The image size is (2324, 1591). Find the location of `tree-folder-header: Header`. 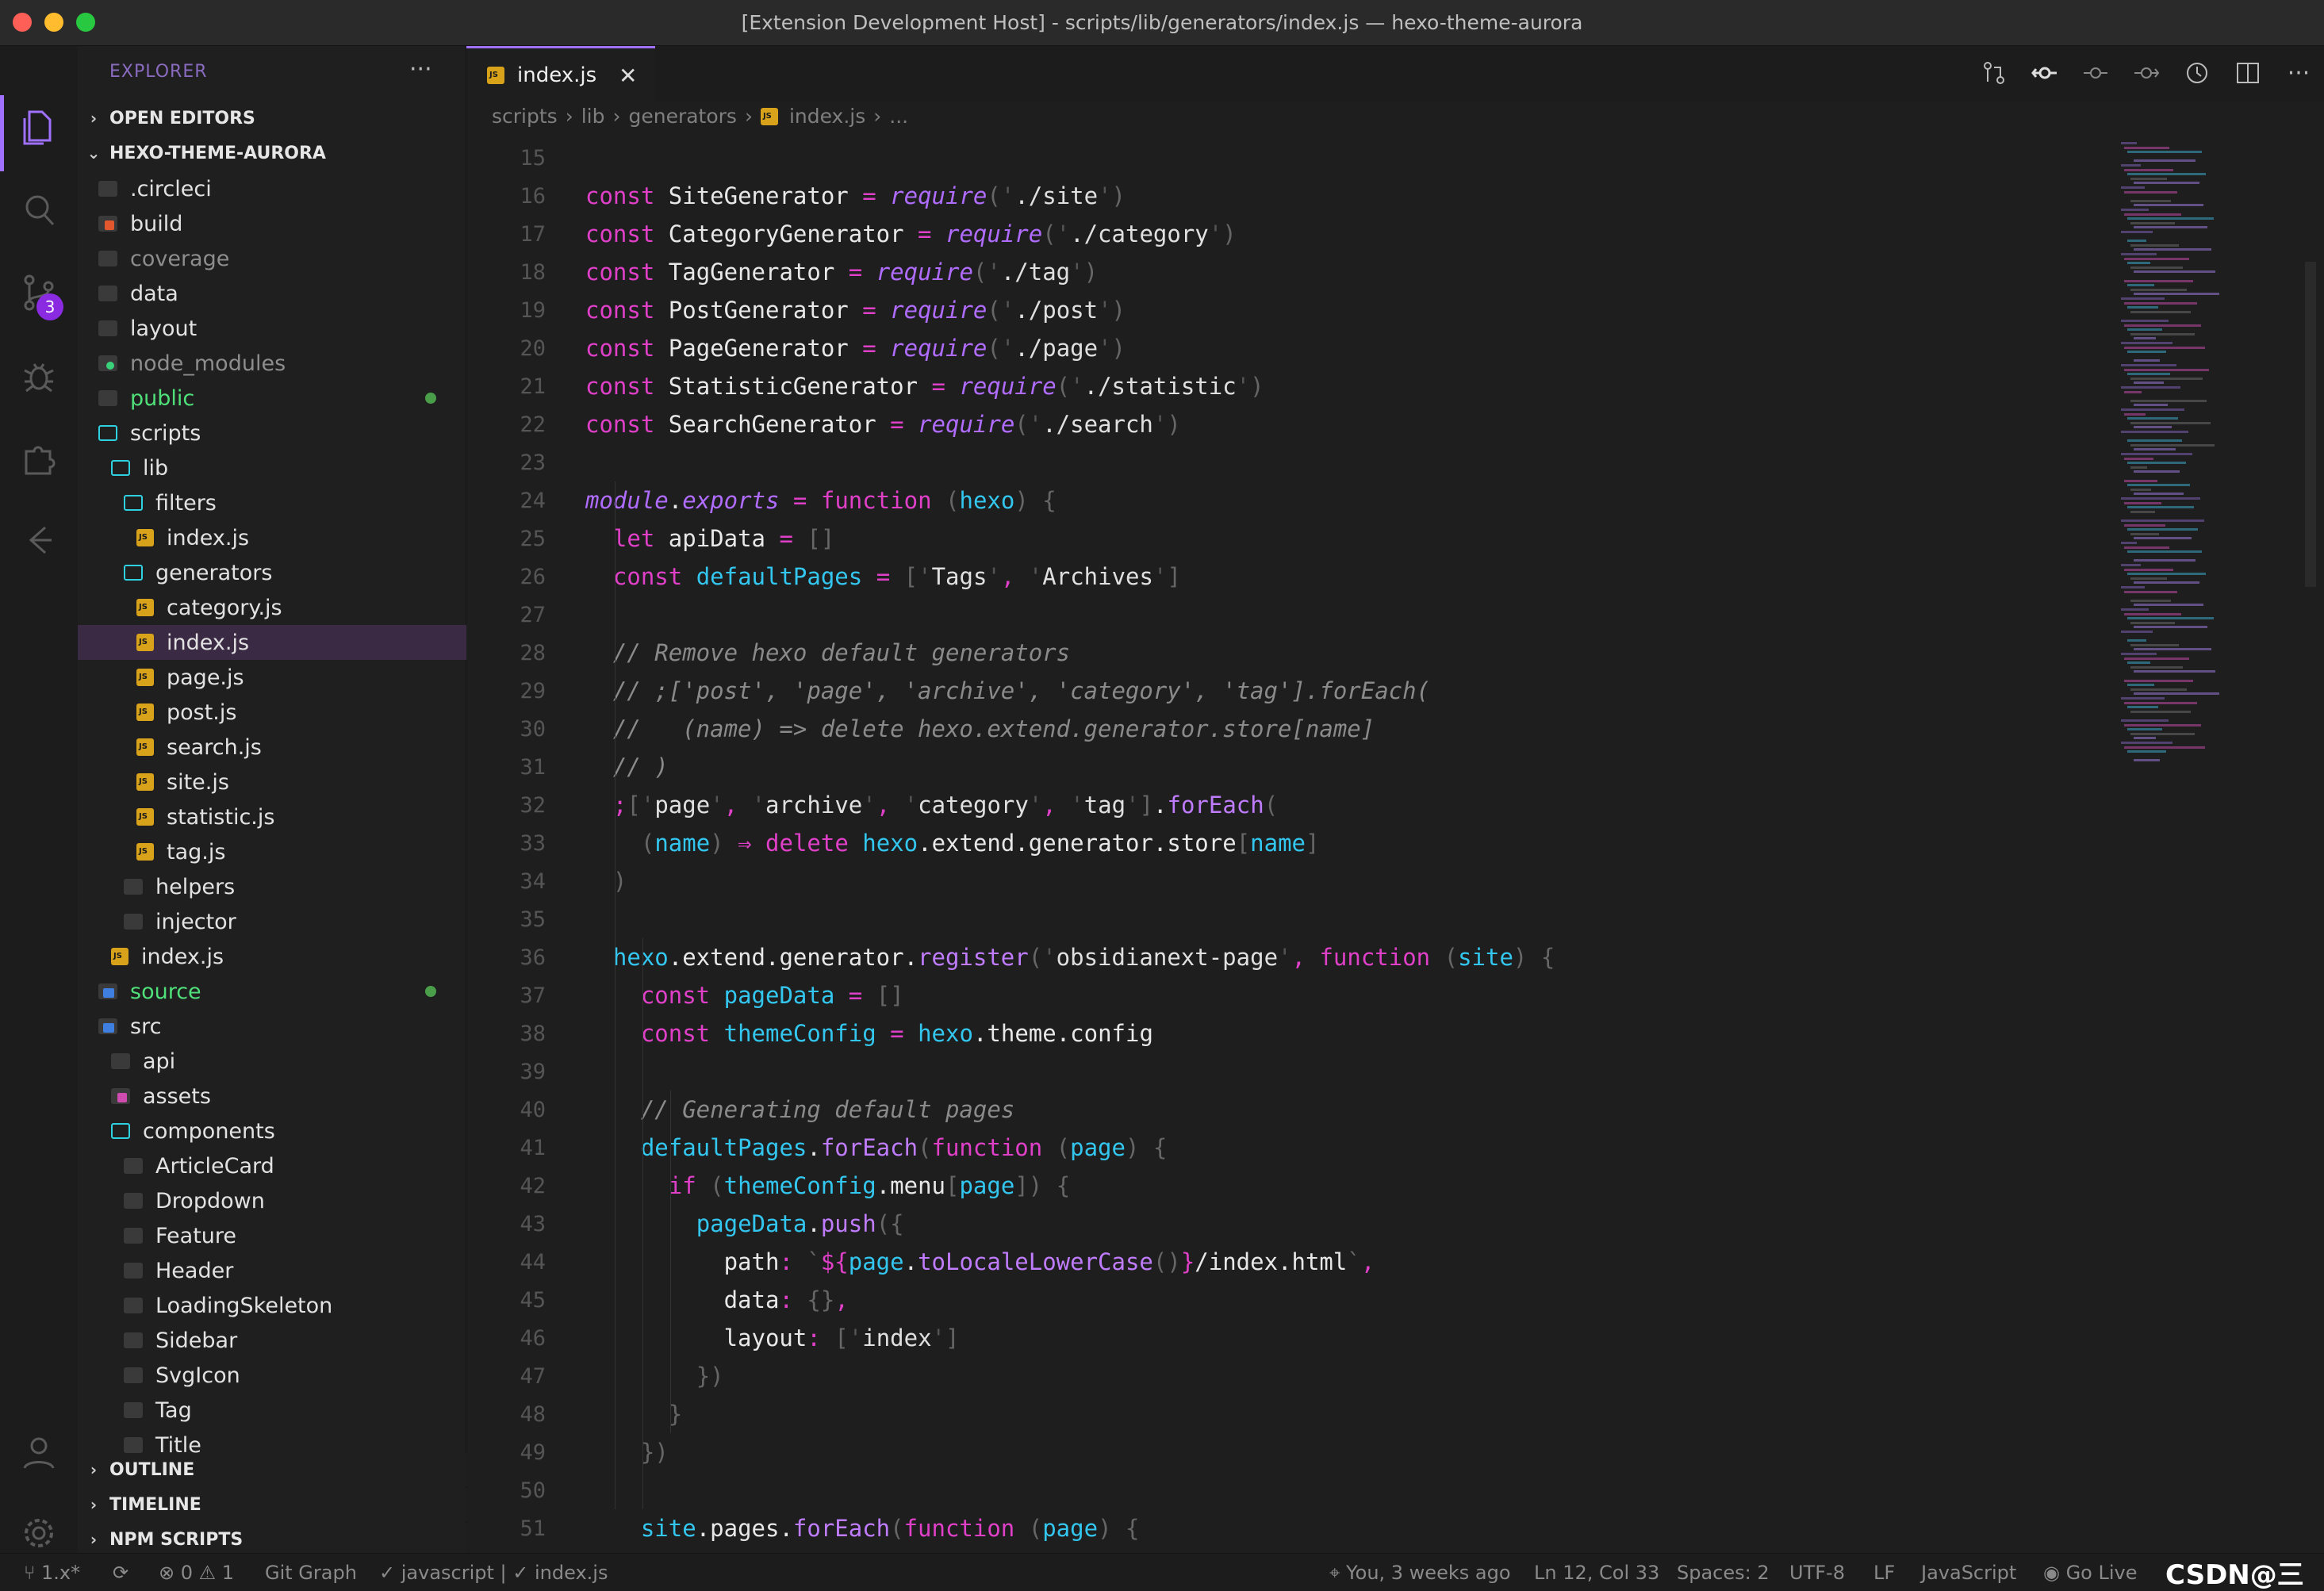

tree-folder-header: Header is located at coordinates (272, 1270).